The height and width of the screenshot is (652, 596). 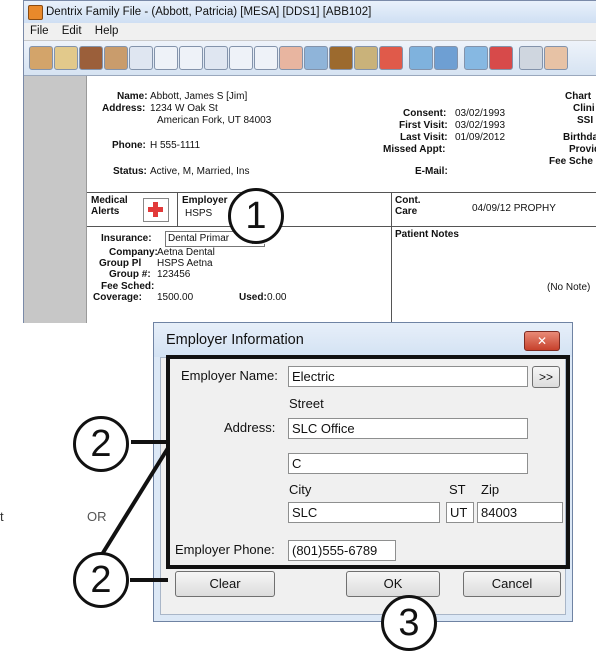 I want to click on callout-1: 1, so click(x=256, y=216).